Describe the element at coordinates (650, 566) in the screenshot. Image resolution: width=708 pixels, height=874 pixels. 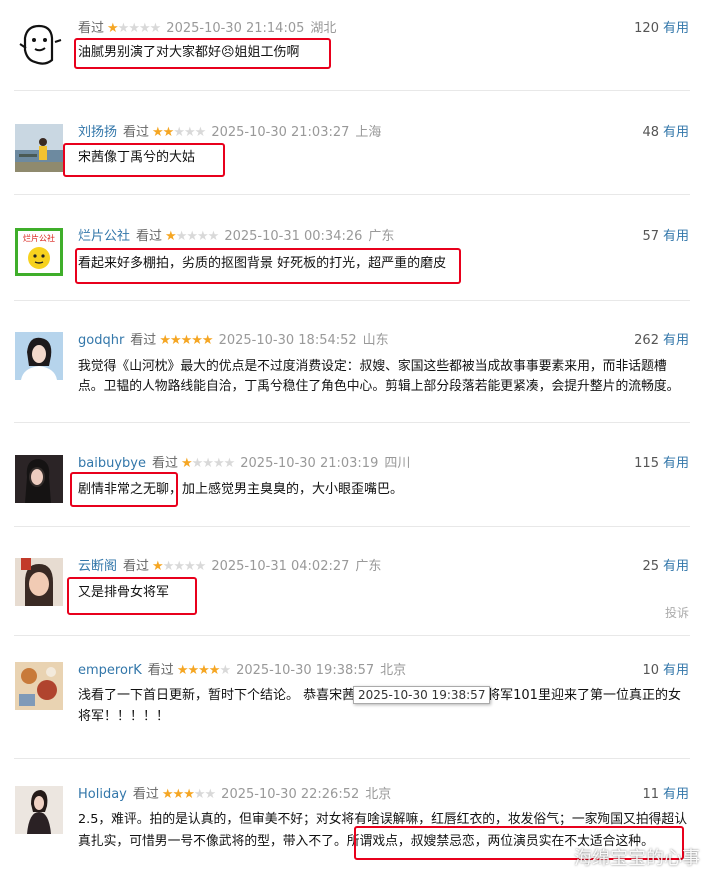
I see `vote-count: 25` at that location.